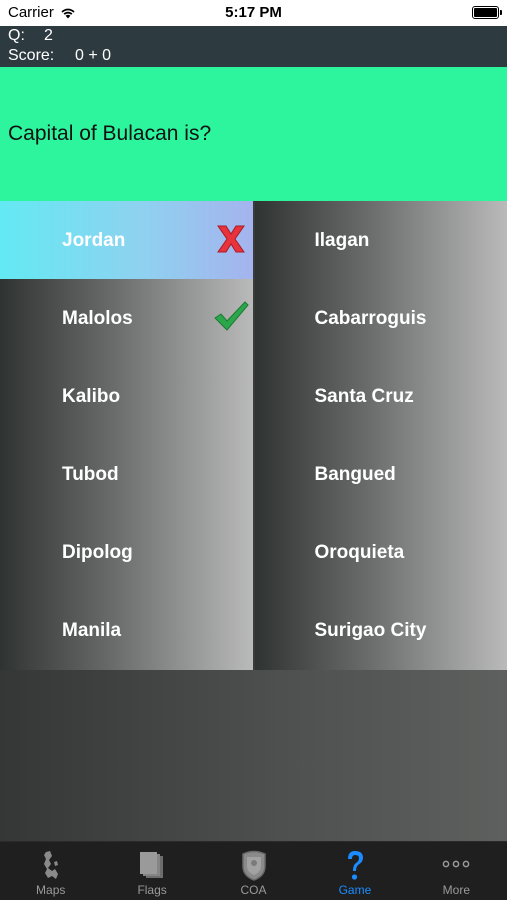 This screenshot has height=900, width=507. What do you see at coordinates (355, 865) in the screenshot?
I see `question-icon` at bounding box center [355, 865].